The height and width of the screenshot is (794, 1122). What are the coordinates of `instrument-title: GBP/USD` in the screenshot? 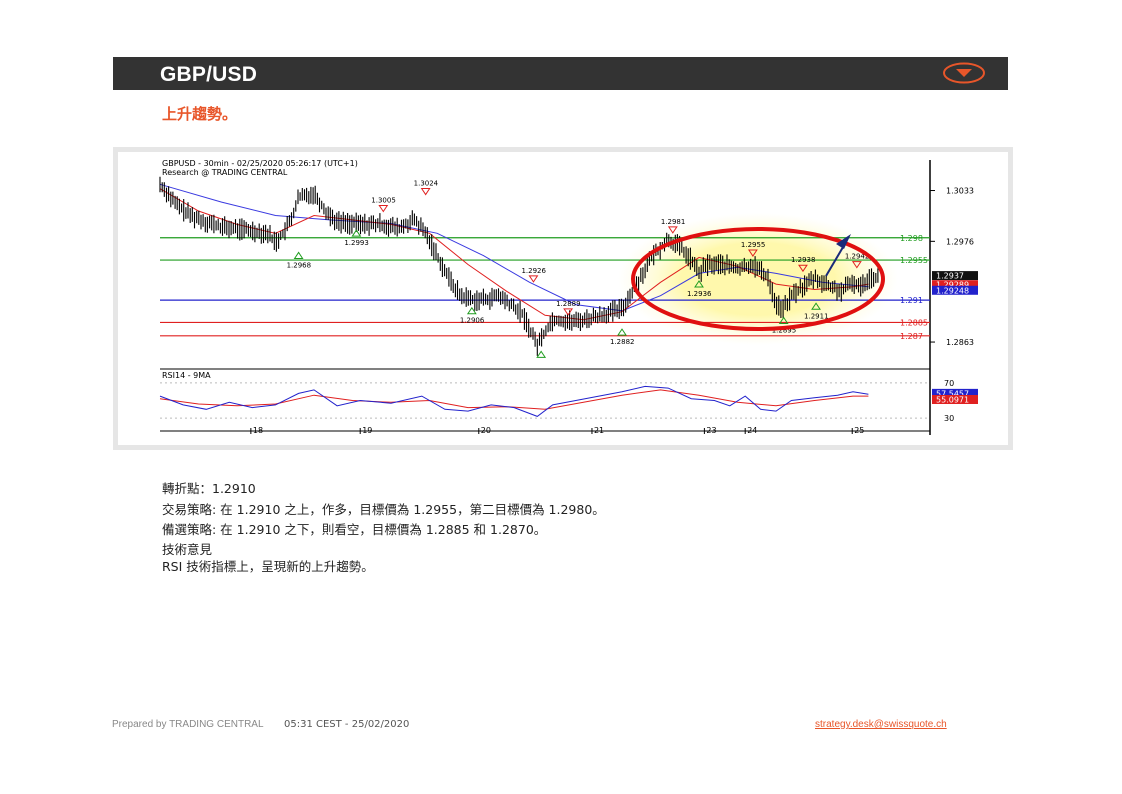 It's located at (209, 74).